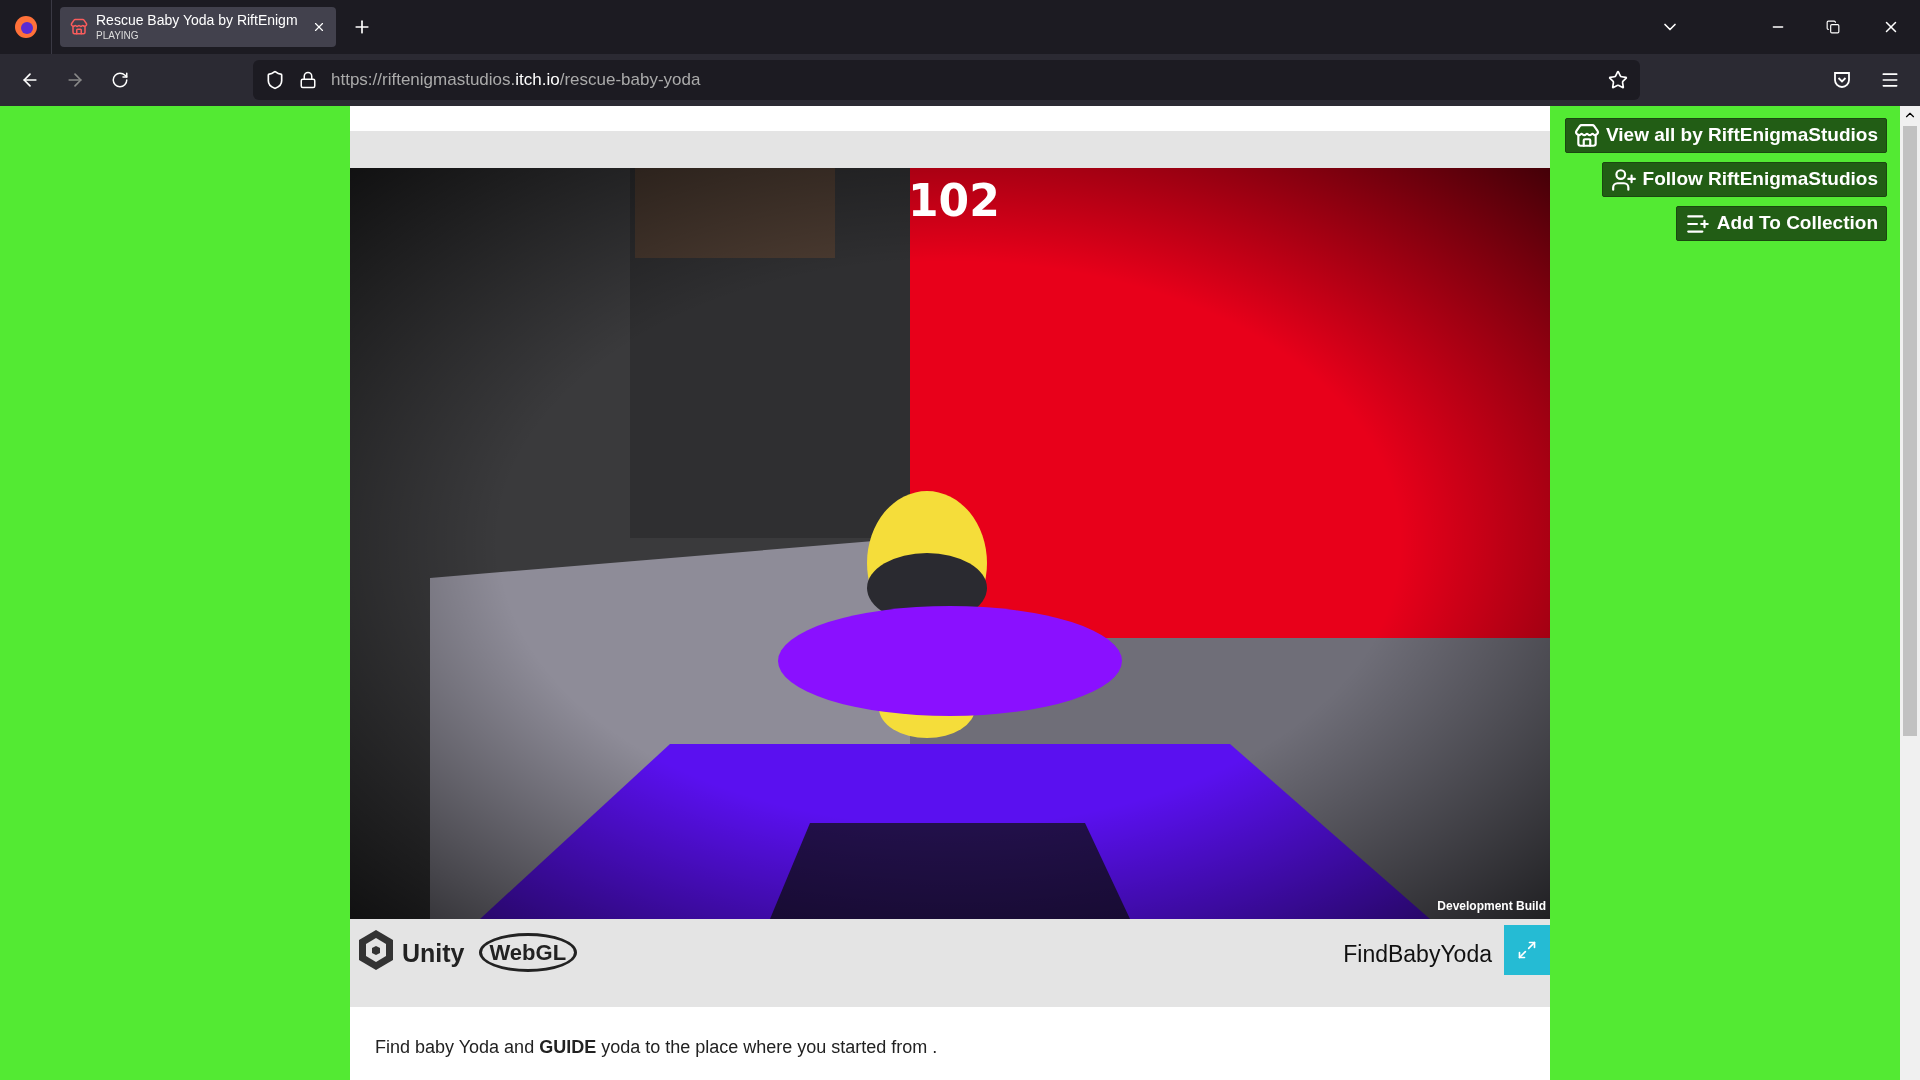  I want to click on lock-icon, so click(308, 80).